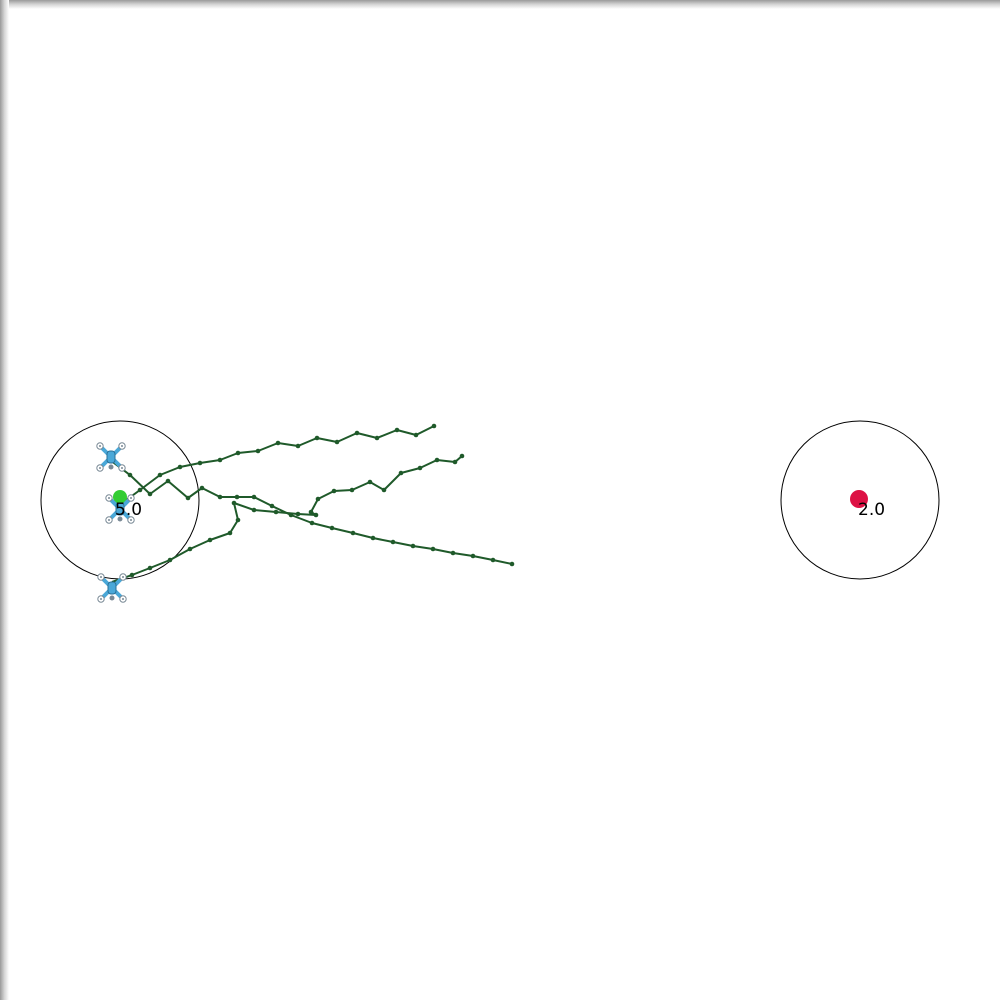 The height and width of the screenshot is (1000, 1000). What do you see at coordinates (128, 510) in the screenshot?
I see `start-zone-label: 5.0` at bounding box center [128, 510].